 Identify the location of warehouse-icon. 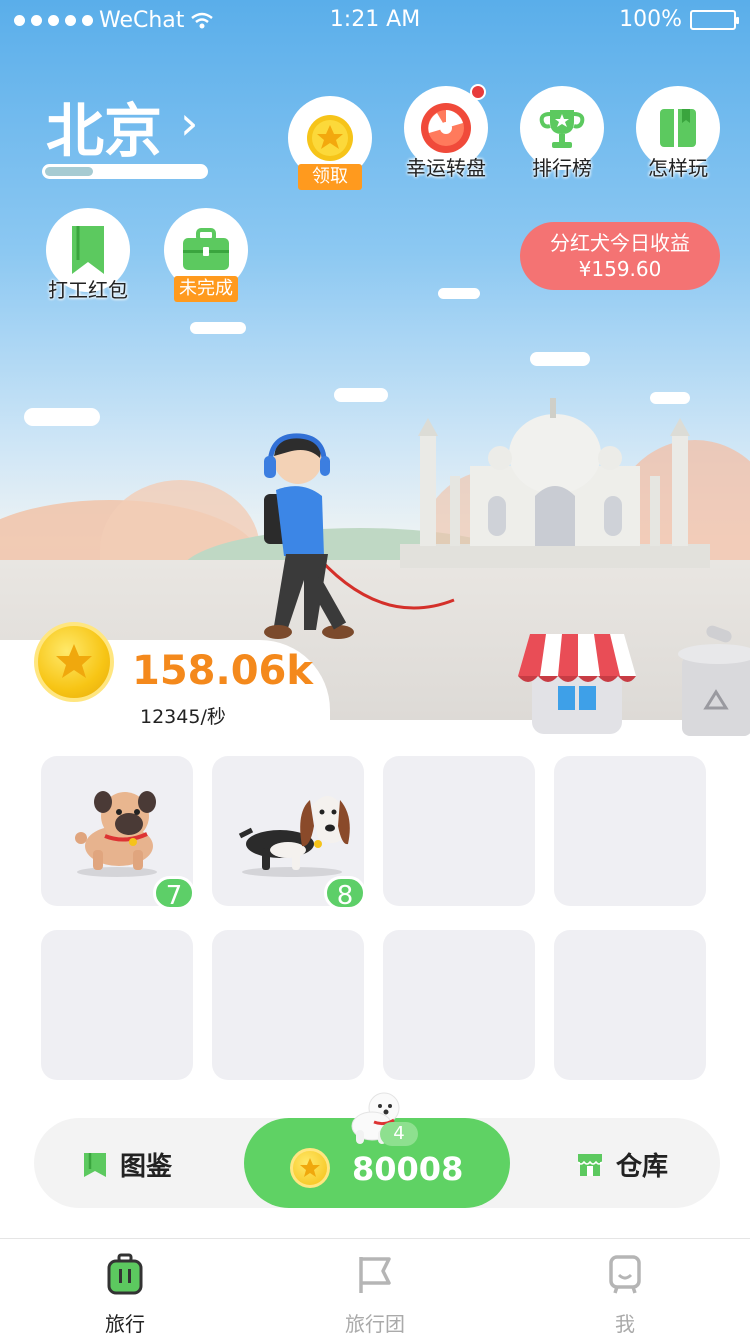
(590, 1164).